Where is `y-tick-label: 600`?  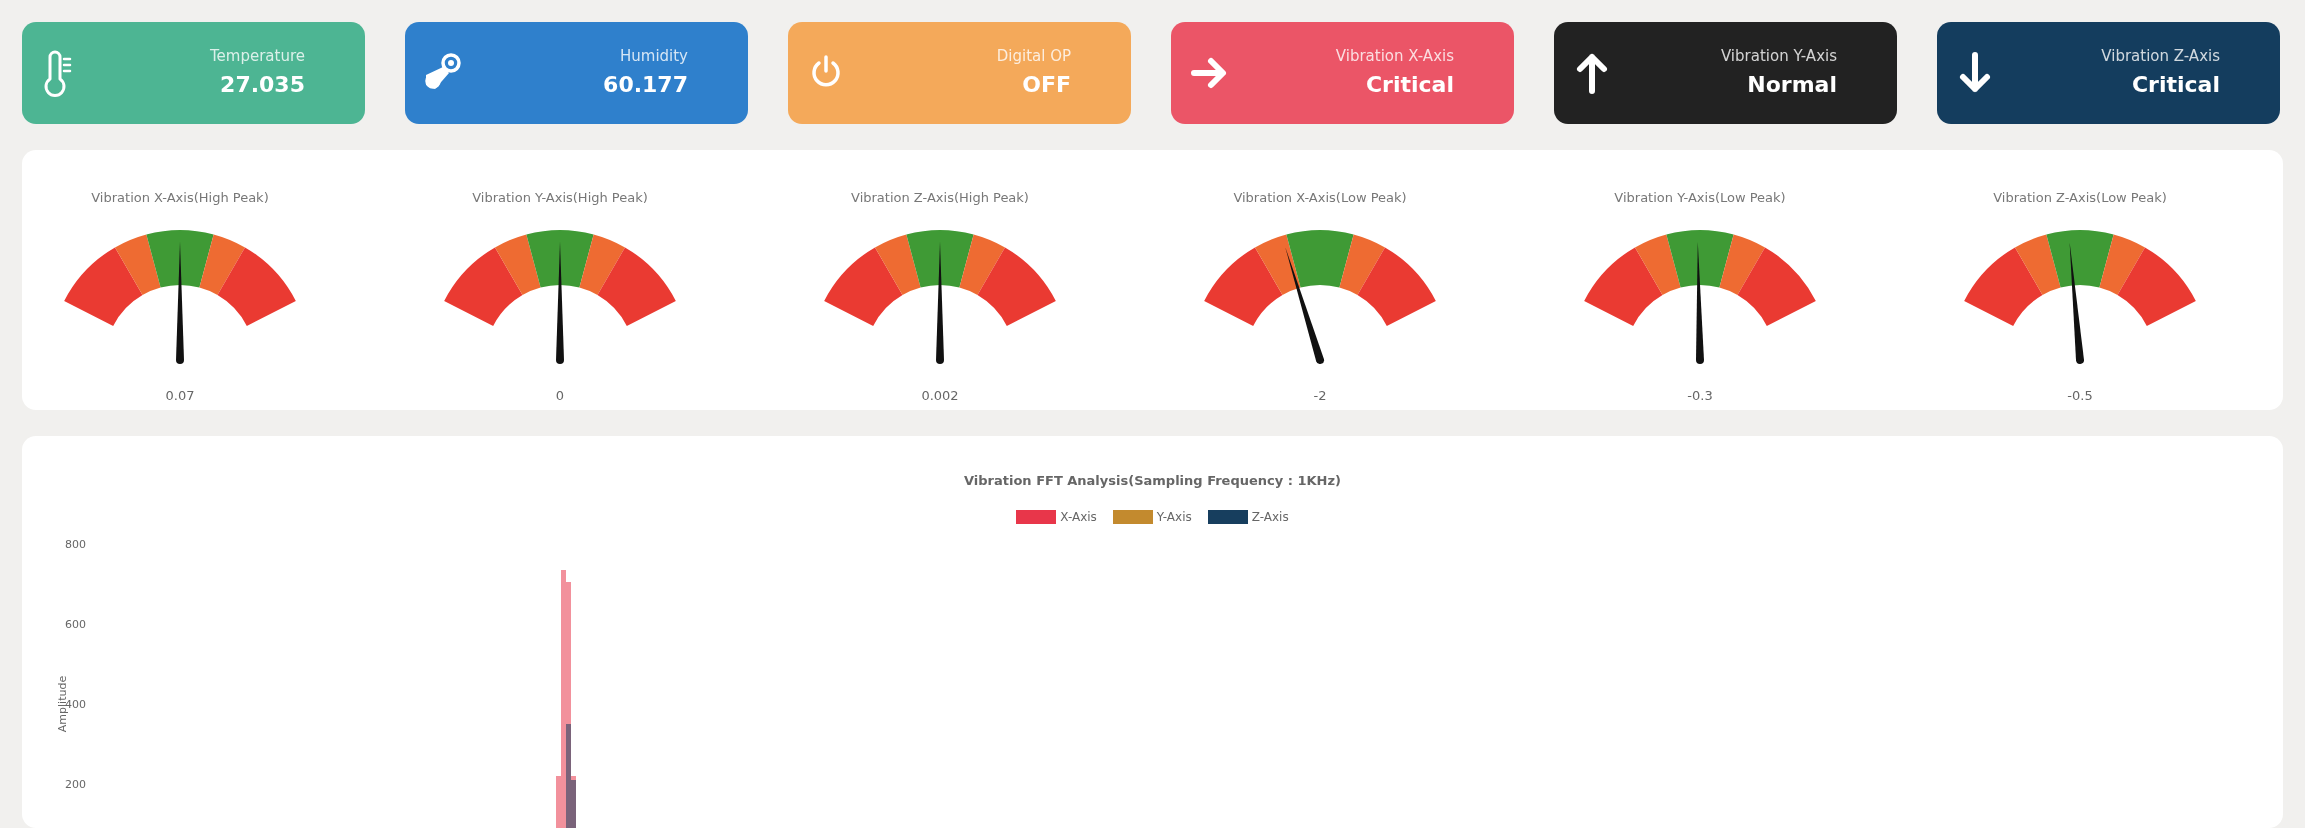 y-tick-label: 600 is located at coordinates (75, 624).